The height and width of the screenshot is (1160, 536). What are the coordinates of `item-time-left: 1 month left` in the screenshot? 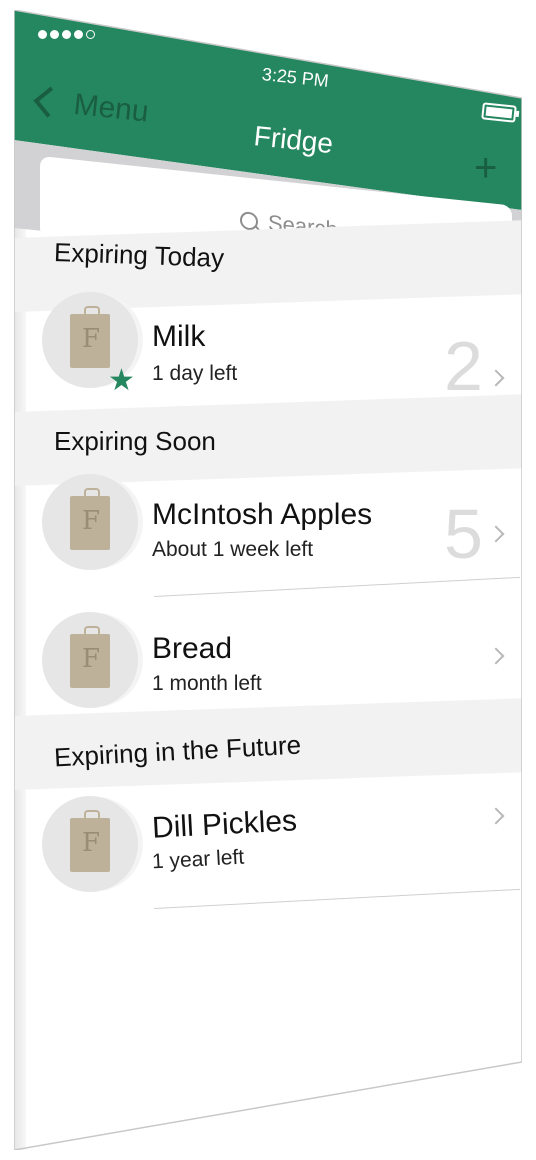 It's located at (207, 683).